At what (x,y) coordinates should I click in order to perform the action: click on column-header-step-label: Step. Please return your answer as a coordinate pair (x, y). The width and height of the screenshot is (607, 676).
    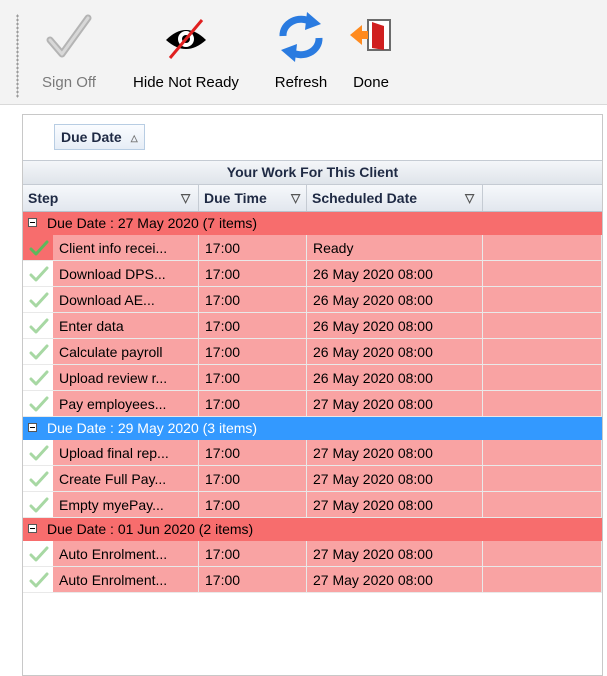
    Looking at the image, I should click on (43, 198).